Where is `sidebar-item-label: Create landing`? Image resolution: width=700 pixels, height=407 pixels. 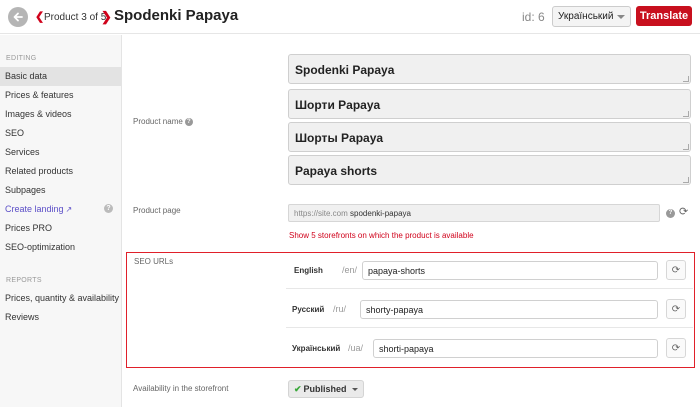 sidebar-item-label: Create landing is located at coordinates (34, 209).